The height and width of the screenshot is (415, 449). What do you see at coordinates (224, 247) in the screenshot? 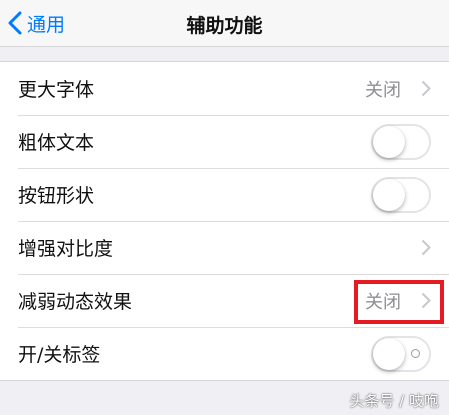
I see `row-increase-contrast: 增强对比度` at bounding box center [224, 247].